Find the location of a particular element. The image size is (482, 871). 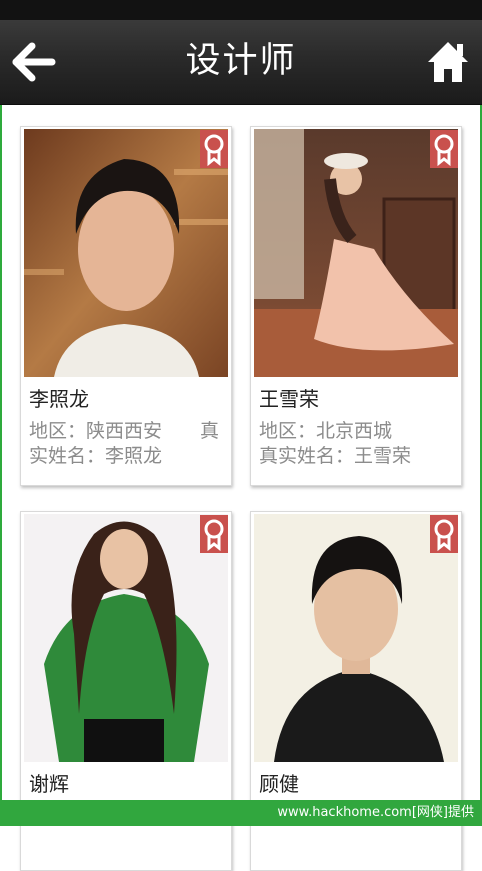

page-title: 设计师 is located at coordinates (241, 61).